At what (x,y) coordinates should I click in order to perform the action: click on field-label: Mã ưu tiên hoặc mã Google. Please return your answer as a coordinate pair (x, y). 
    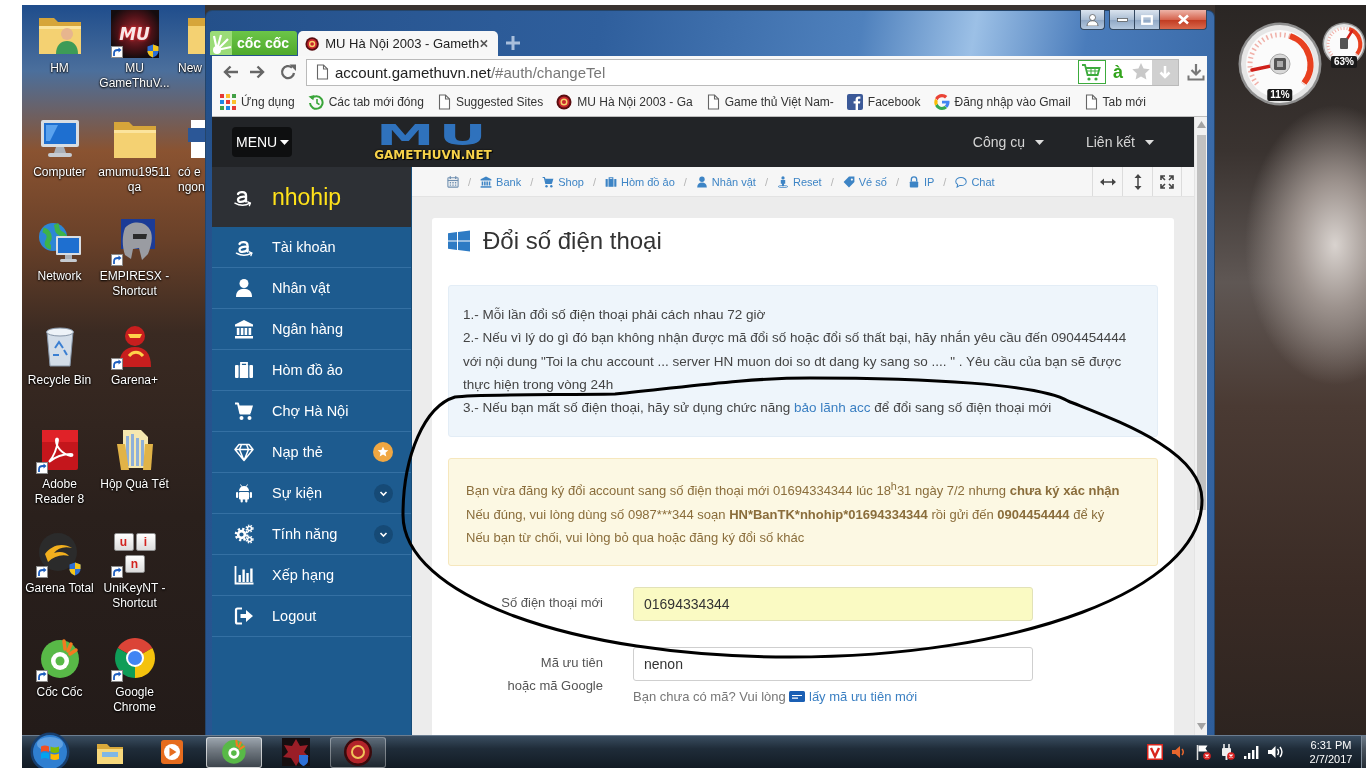
    Looking at the image, I should click on (554, 674).